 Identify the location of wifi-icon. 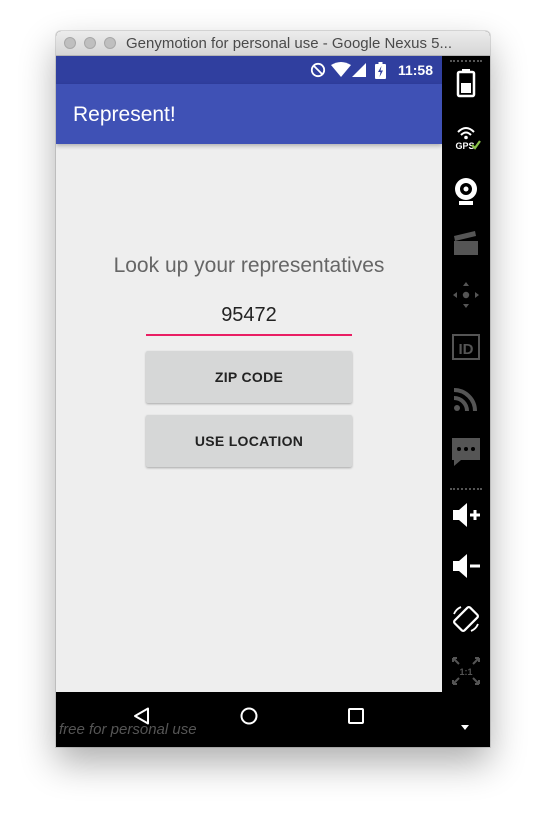
(341, 69).